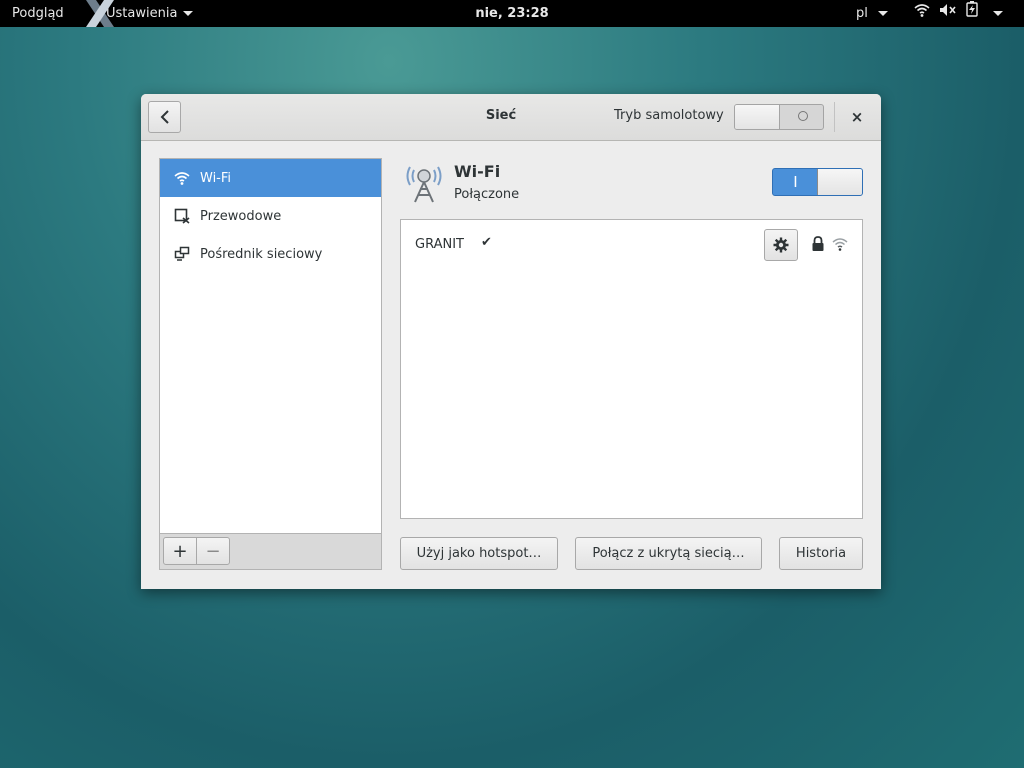 The image size is (1024, 768). Describe the element at coordinates (631, 245) in the screenshot. I see `network-row: GRANIT ✔` at that location.